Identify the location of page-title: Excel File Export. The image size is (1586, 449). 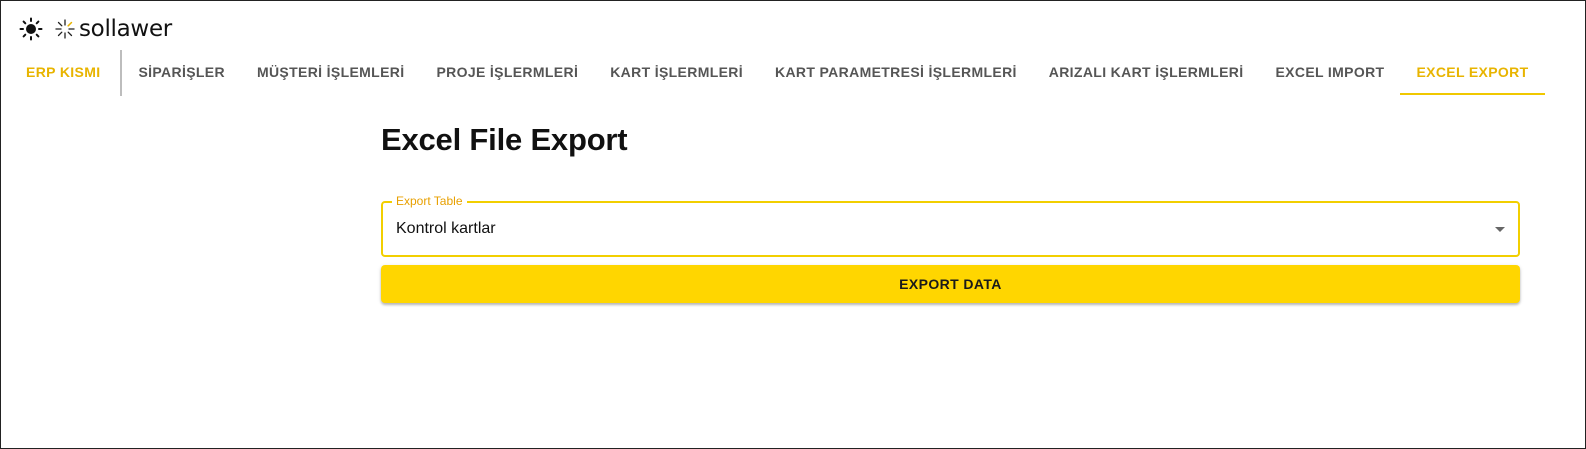
(504, 139).